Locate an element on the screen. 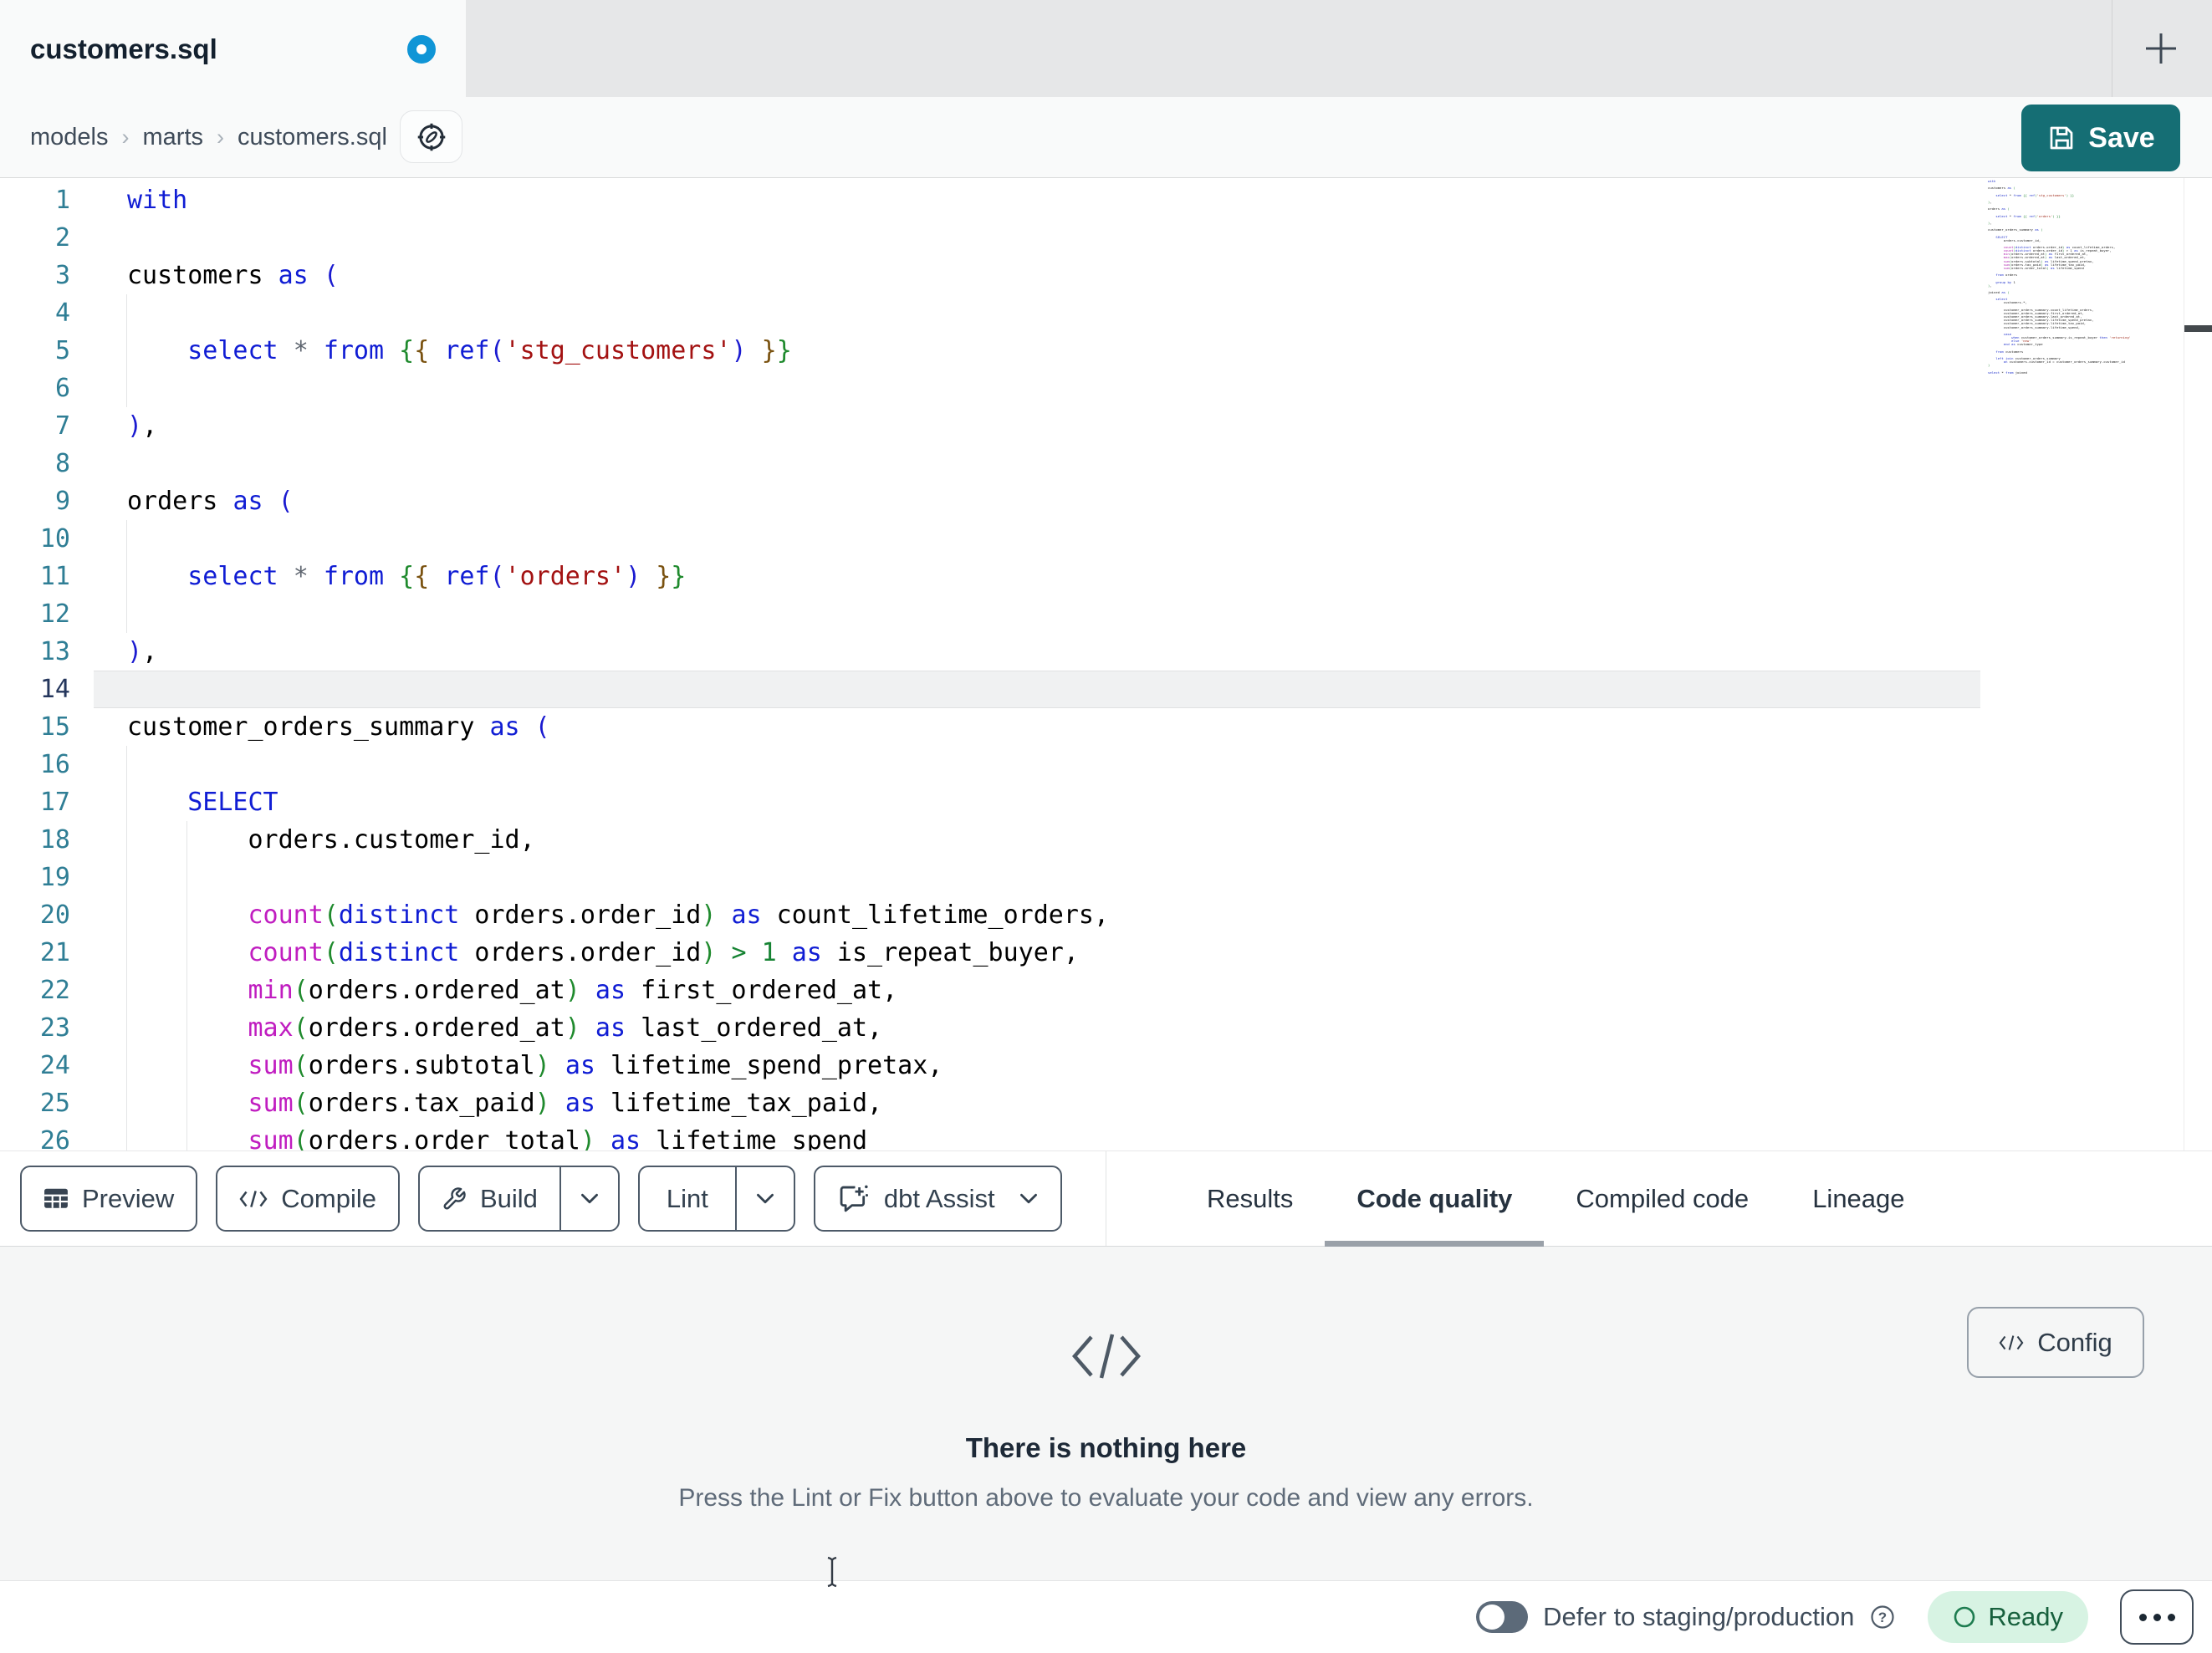 The width and height of the screenshot is (2212, 1653). file-tab-title: customers.sql is located at coordinates (124, 48).